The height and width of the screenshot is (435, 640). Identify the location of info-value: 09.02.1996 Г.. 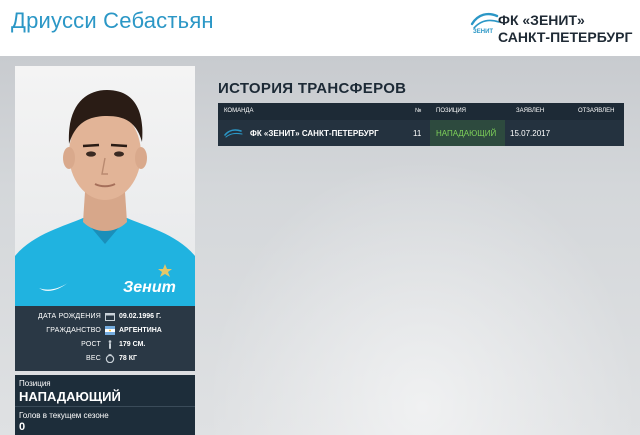
(140, 316).